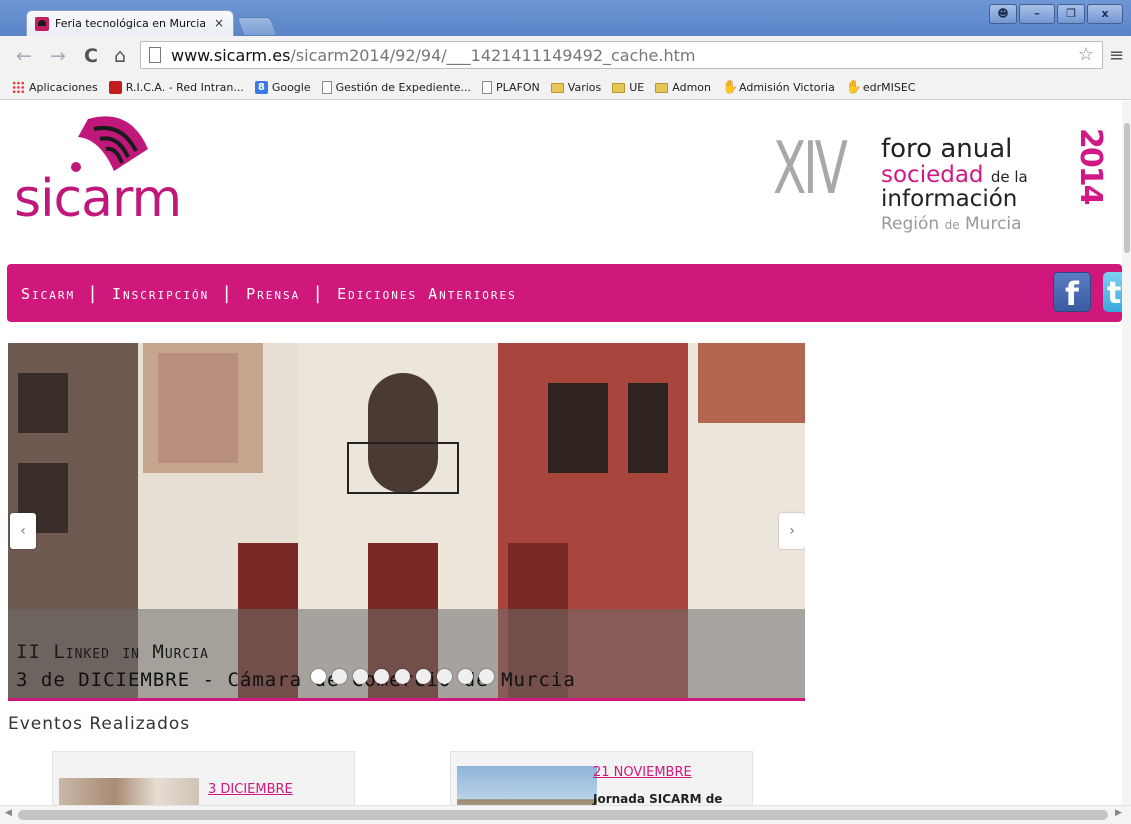 The height and width of the screenshot is (824, 1131). What do you see at coordinates (112, 652) in the screenshot?
I see `caption-title: II Linked in Murcia` at bounding box center [112, 652].